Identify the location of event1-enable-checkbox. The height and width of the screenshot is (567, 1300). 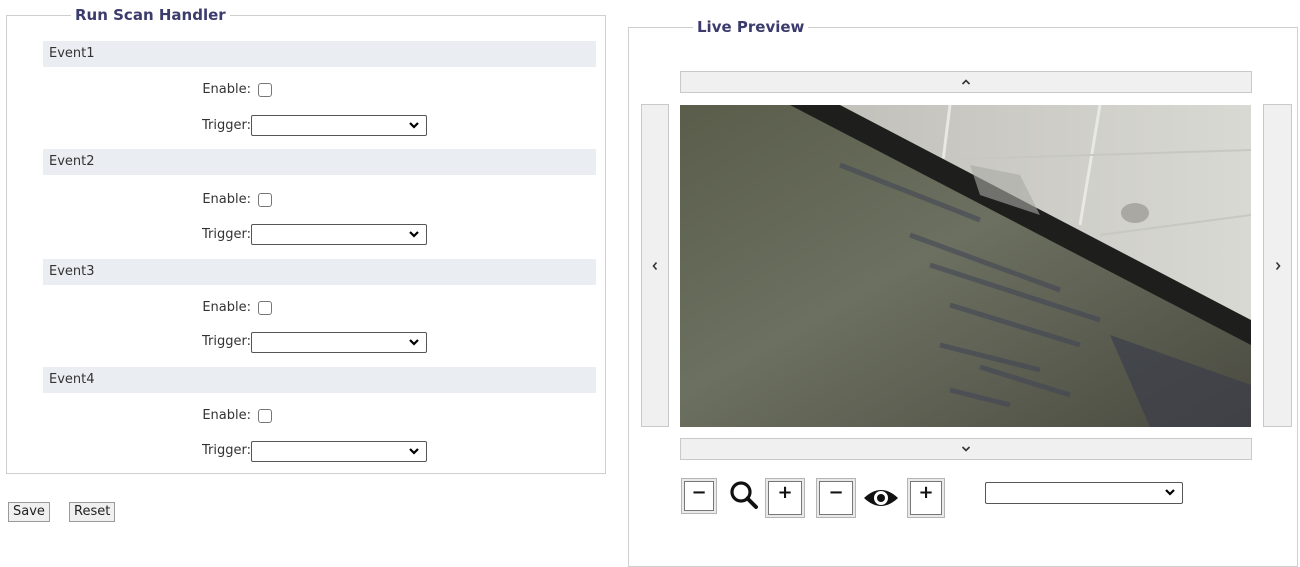
(265, 90).